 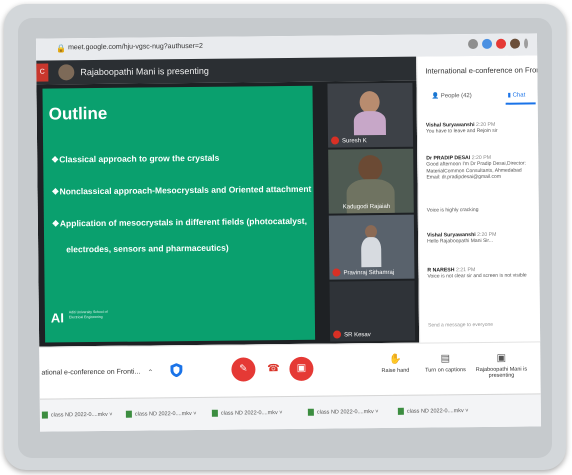 I want to click on tab-indicator, so click(x=520, y=103).